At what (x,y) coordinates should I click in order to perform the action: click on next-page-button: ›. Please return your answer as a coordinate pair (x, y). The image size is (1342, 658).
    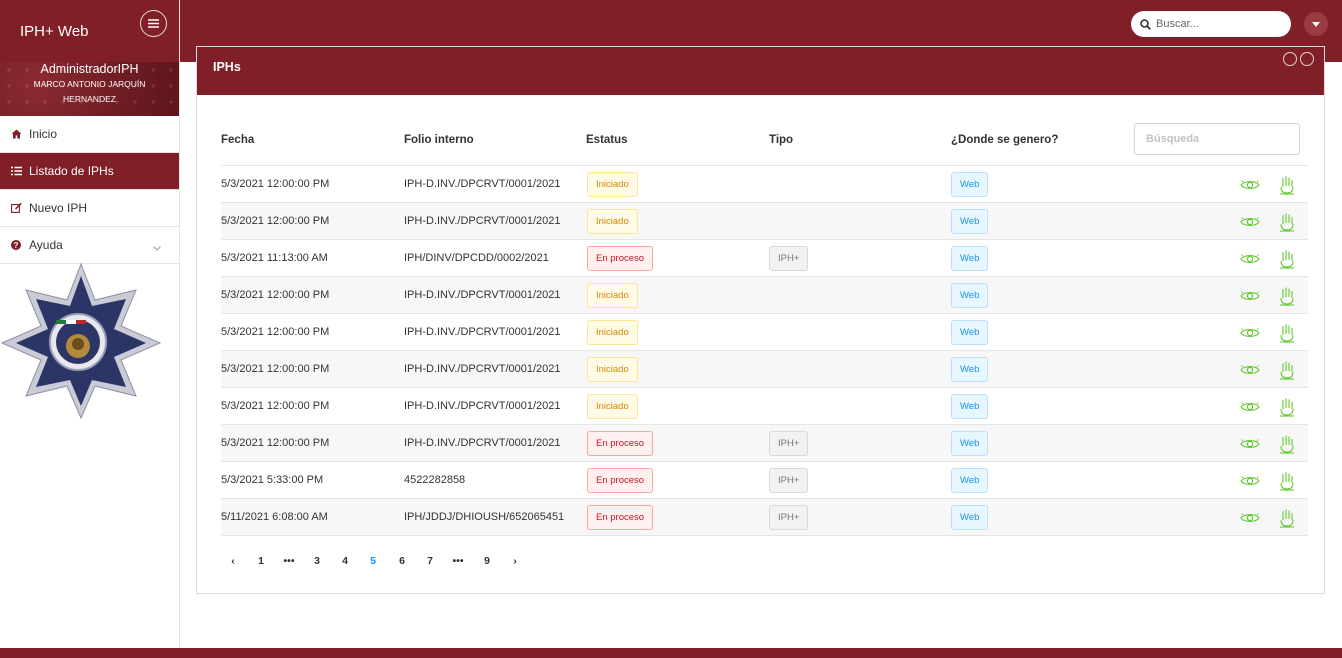
    Looking at the image, I should click on (515, 561).